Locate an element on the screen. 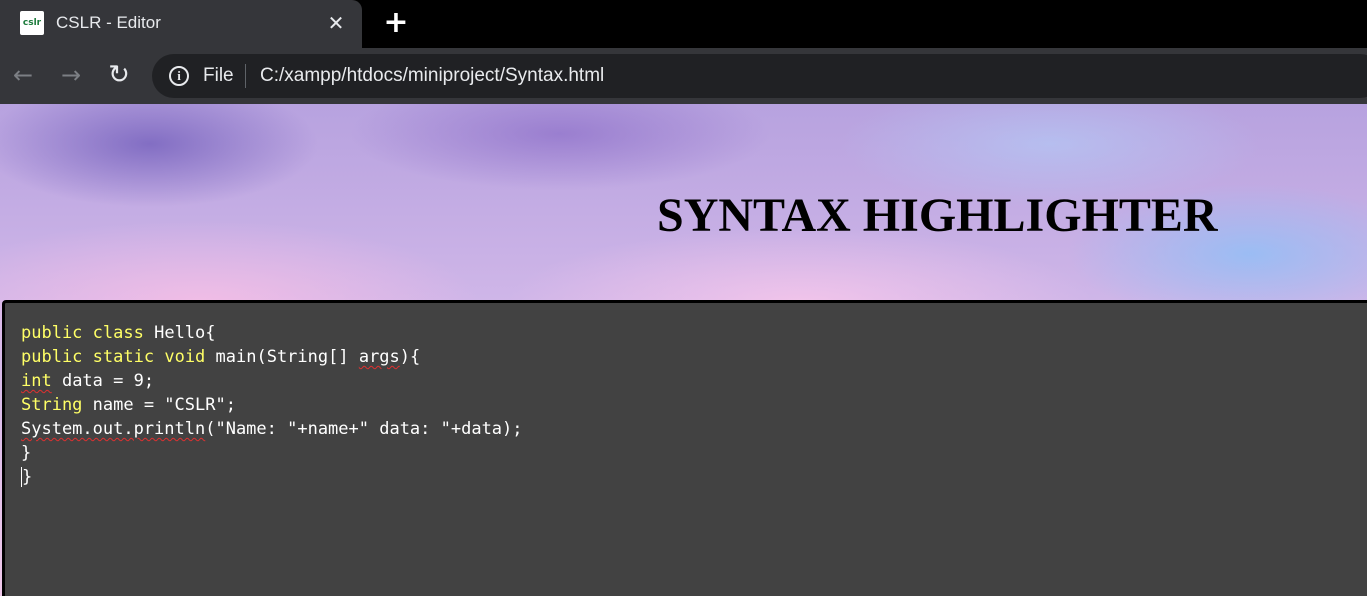 This screenshot has width=1367, height=596. code-token: name = "CSLR"; is located at coordinates (159, 405).